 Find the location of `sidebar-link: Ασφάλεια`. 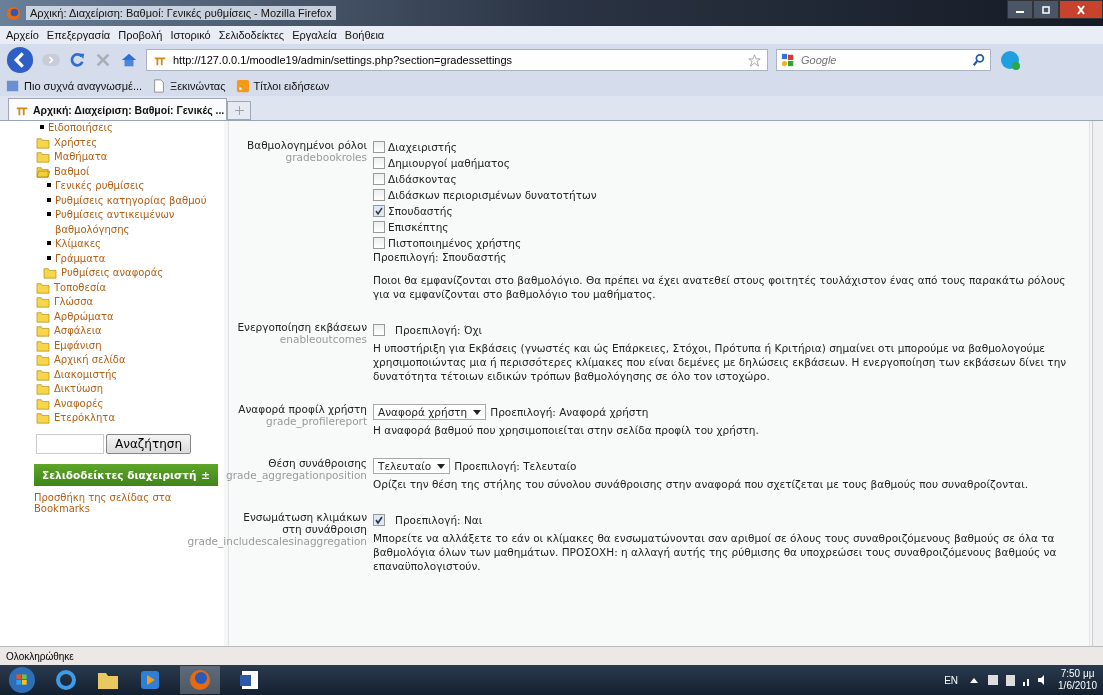

sidebar-link: Ασφάλεια is located at coordinates (78, 331).